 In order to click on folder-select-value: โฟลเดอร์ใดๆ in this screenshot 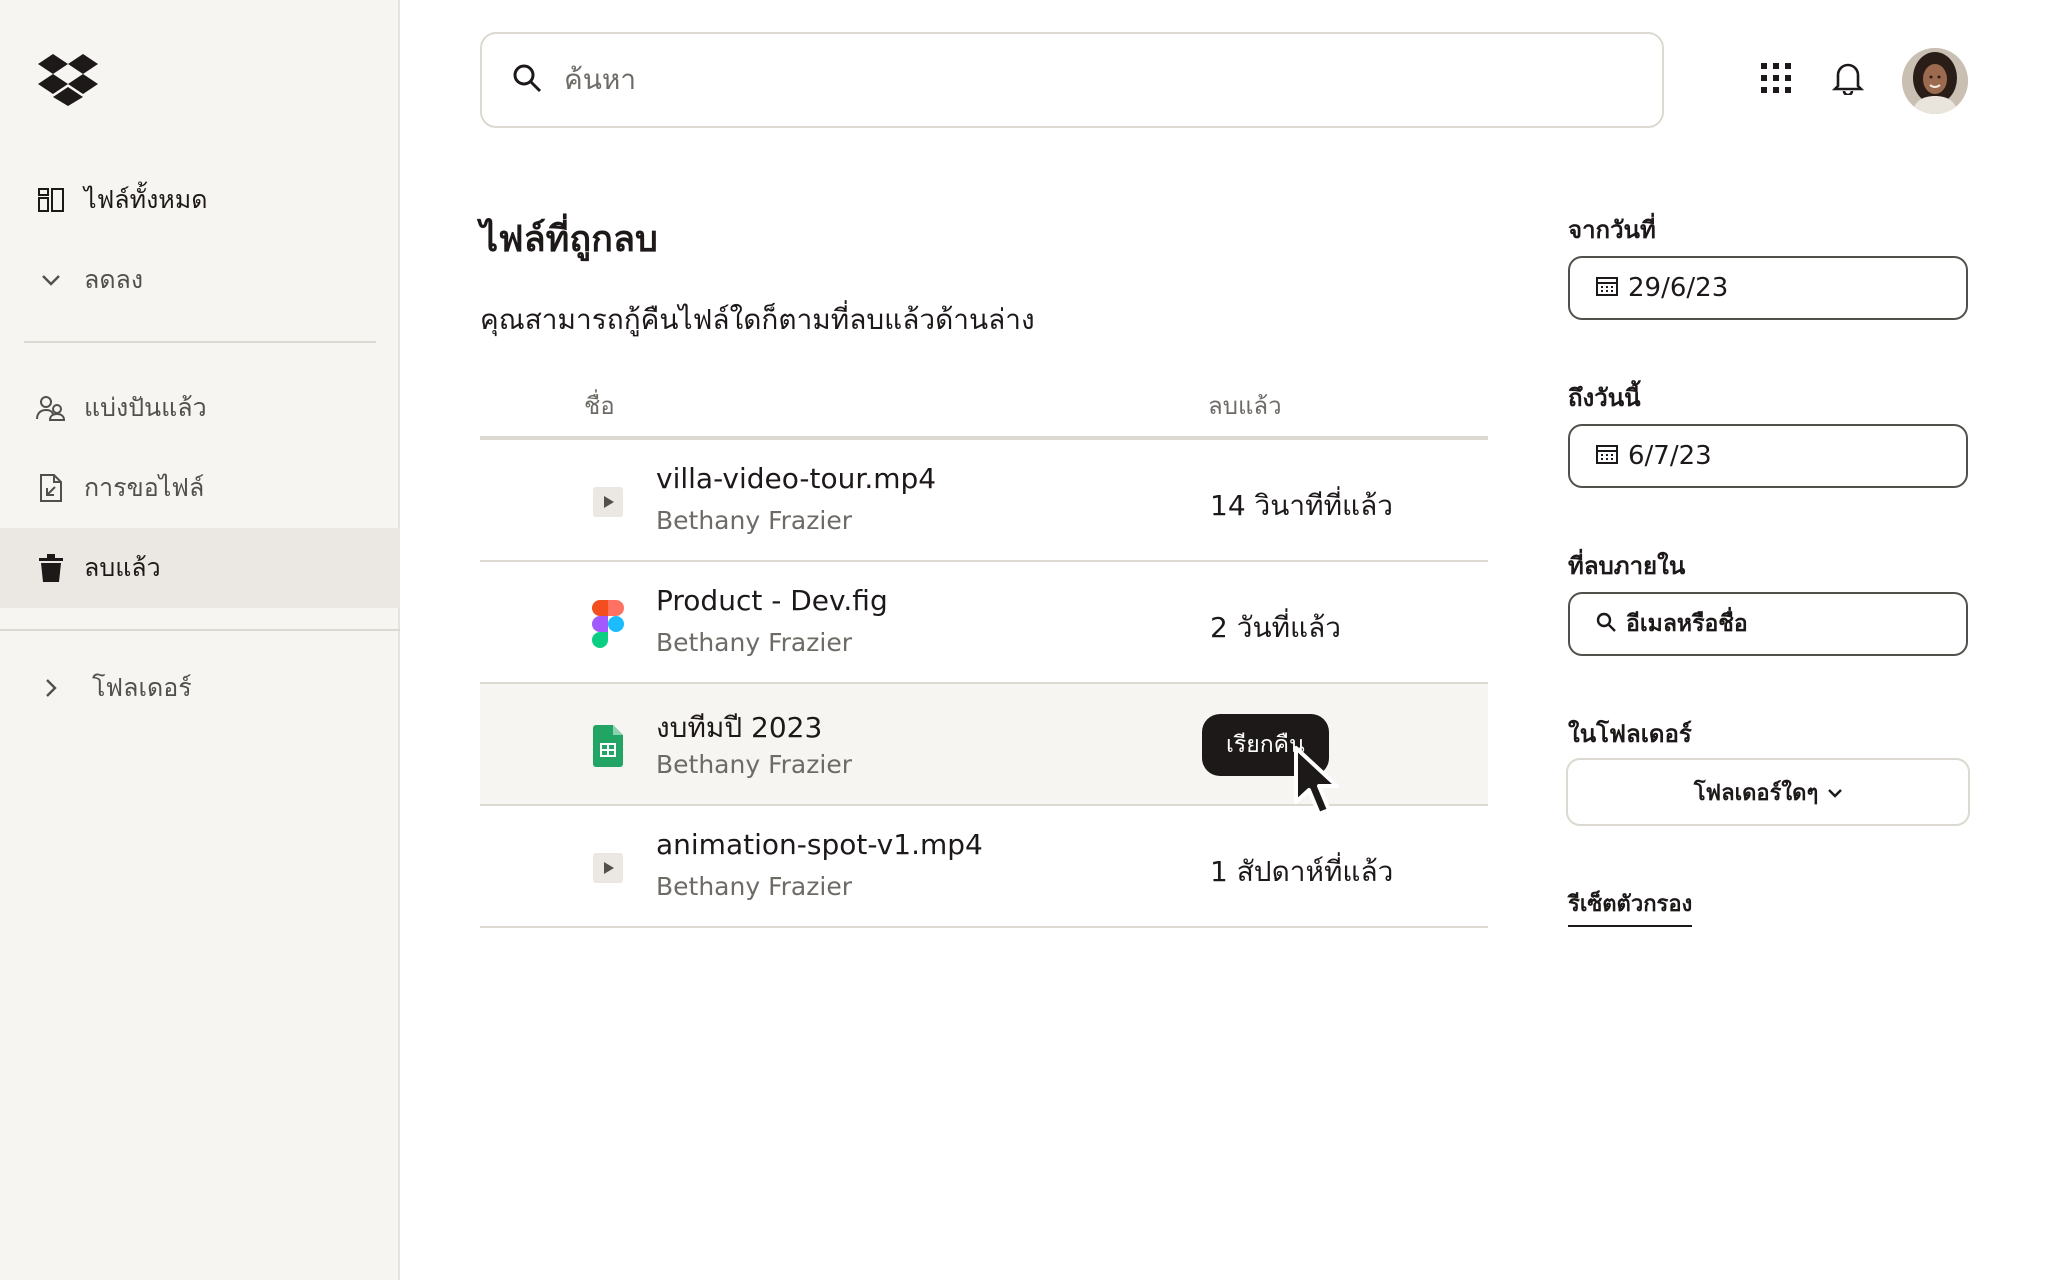, I will do `click(1756, 793)`.